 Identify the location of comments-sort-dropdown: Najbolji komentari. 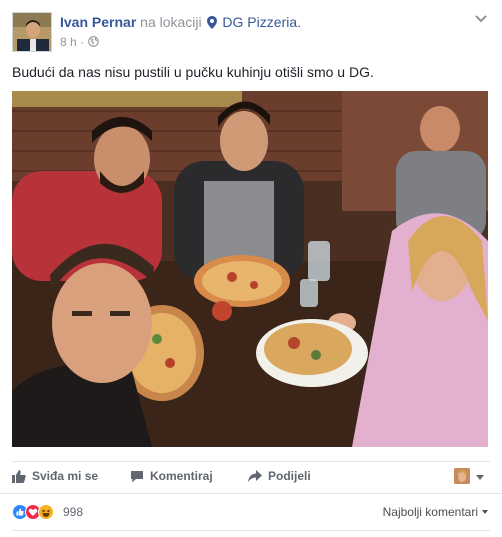
(430, 512).